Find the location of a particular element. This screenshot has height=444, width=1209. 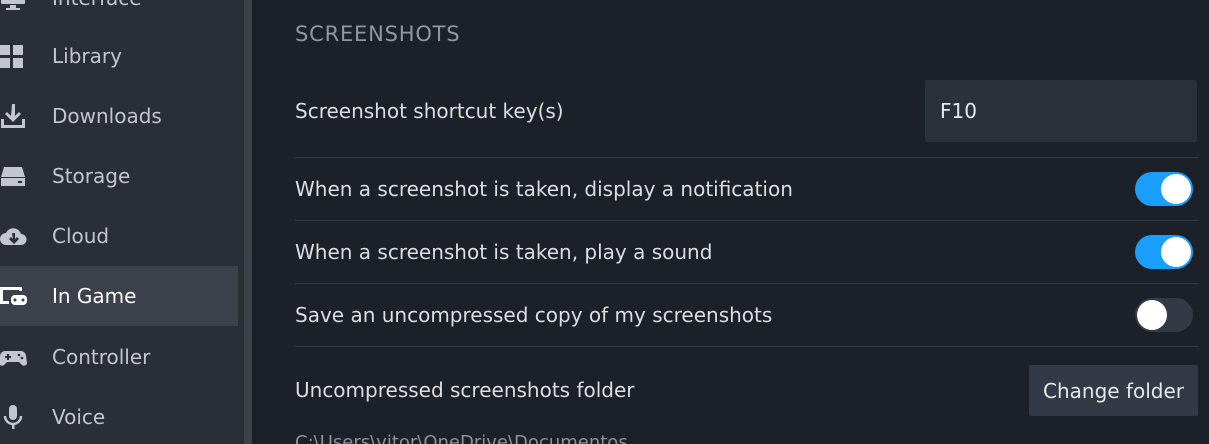

uncompressed-toggle is located at coordinates (1164, 315).